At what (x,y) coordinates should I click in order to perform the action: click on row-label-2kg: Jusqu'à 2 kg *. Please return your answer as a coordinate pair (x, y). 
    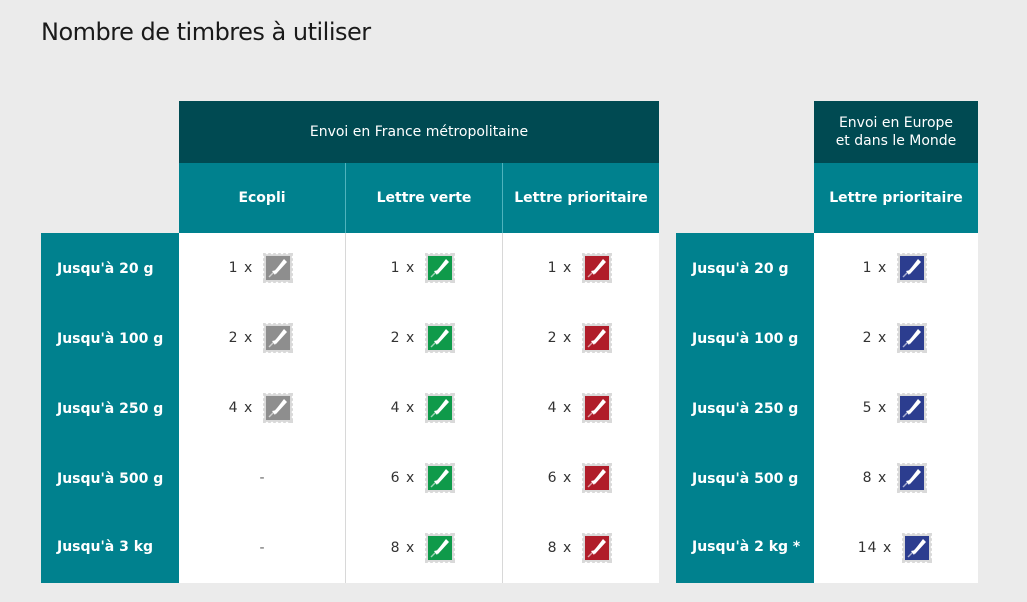
    Looking at the image, I should click on (746, 547).